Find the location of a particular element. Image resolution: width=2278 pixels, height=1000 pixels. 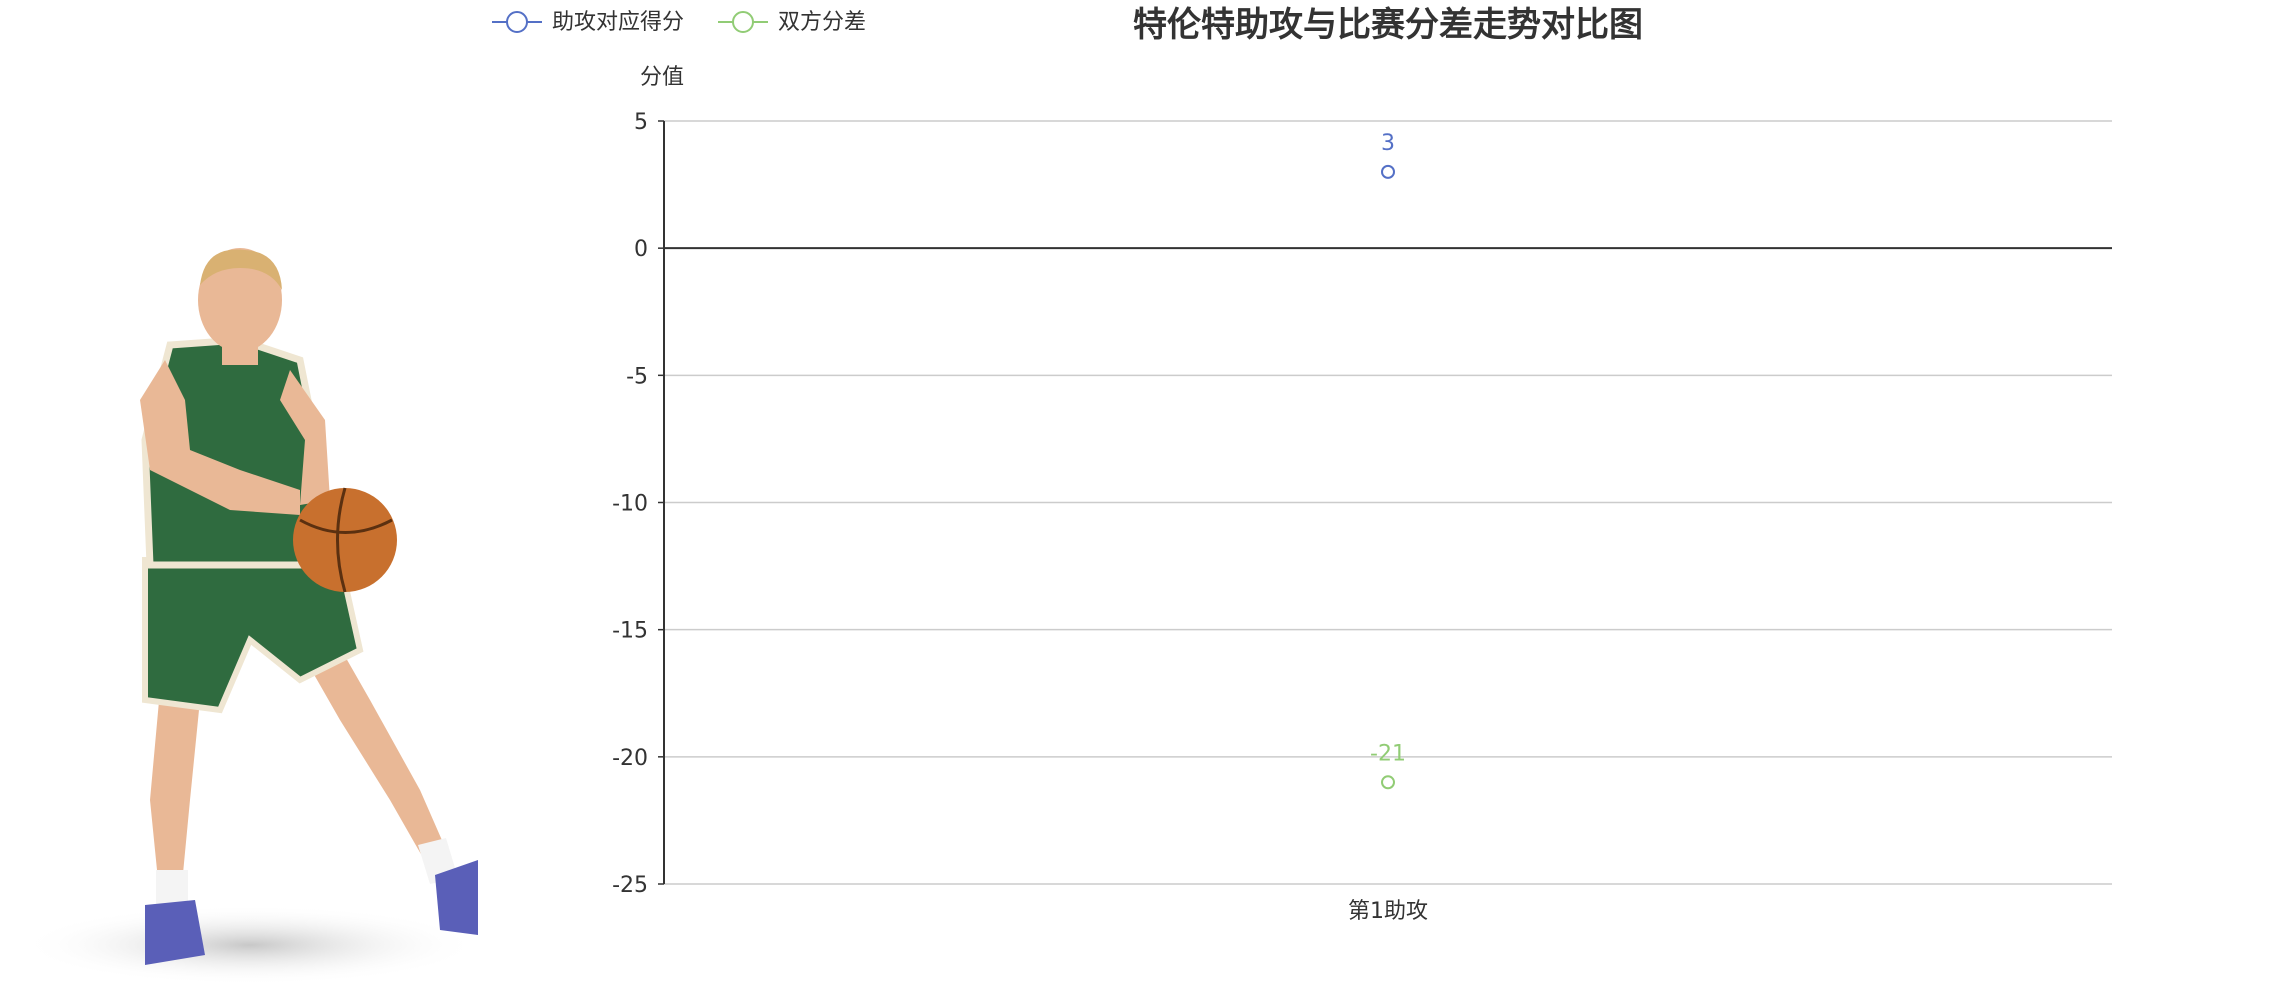

legend-label-1: 双方分差 is located at coordinates (822, 22).